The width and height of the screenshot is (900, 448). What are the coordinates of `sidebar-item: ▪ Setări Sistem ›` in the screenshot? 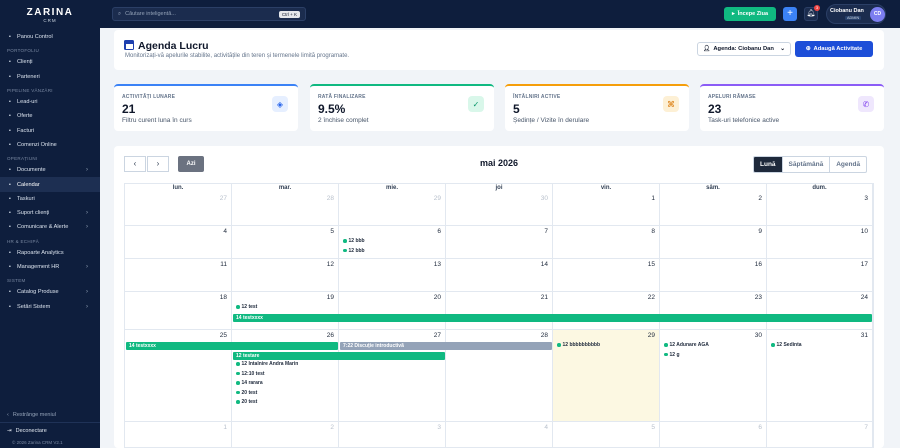 It's located at (50, 306).